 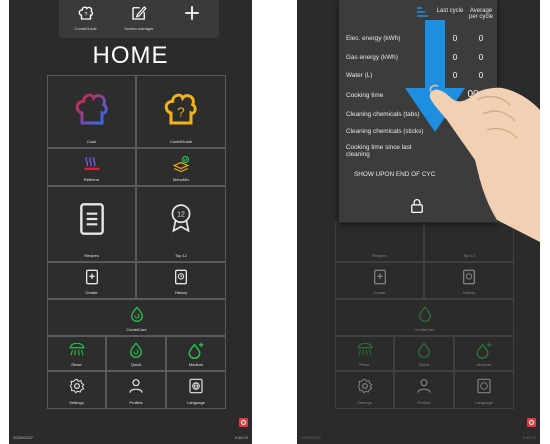 I want to click on language-globe-icon, so click(x=196, y=385).